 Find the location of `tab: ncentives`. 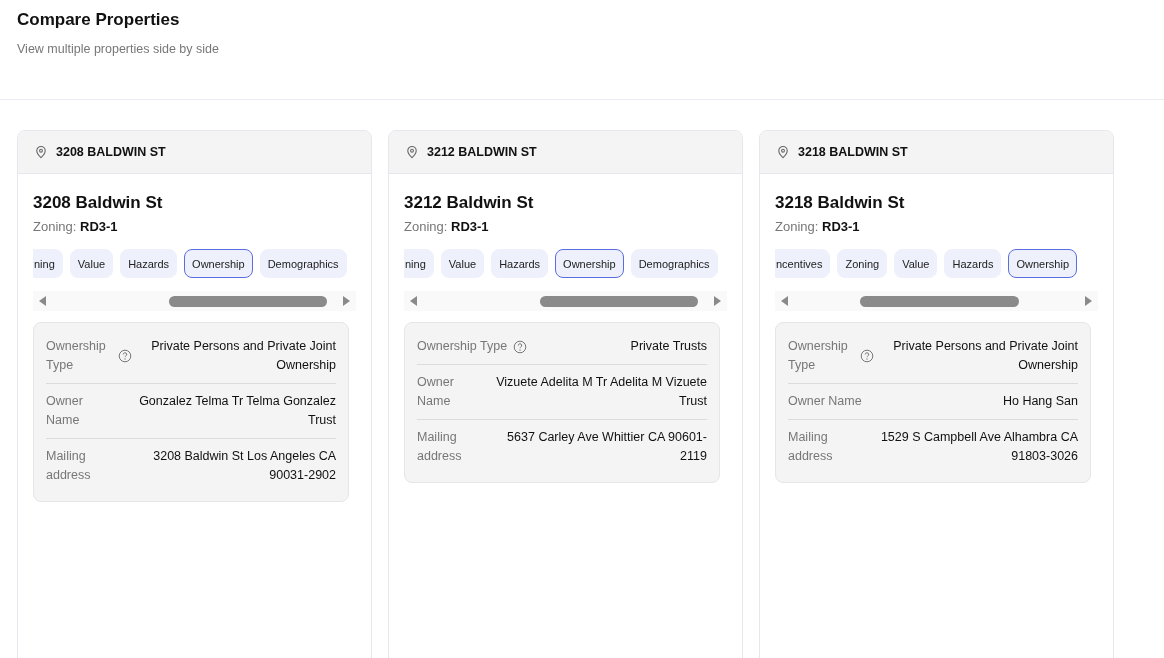

tab: ncentives is located at coordinates (803, 263).